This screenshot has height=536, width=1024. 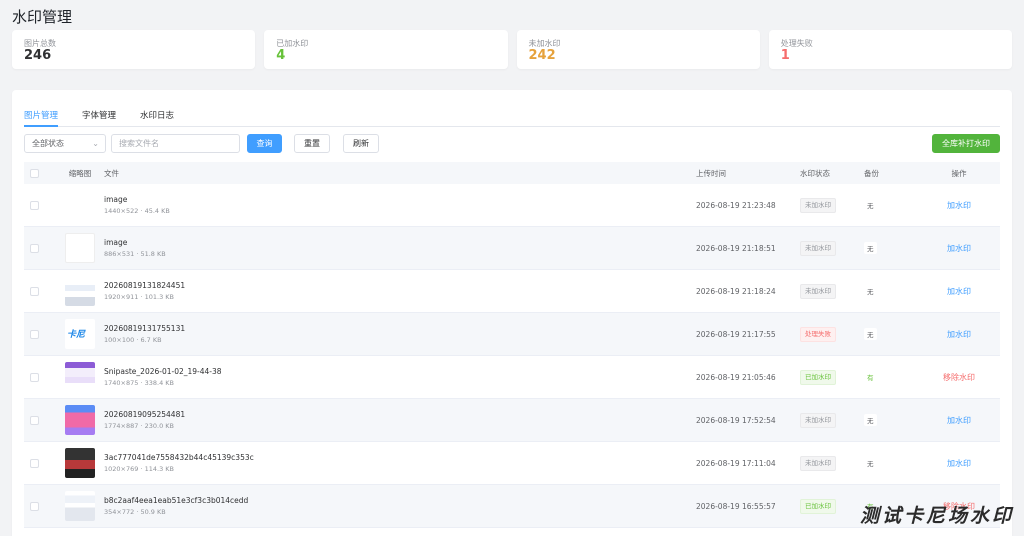 I want to click on header-file: 文件, so click(x=111, y=173).